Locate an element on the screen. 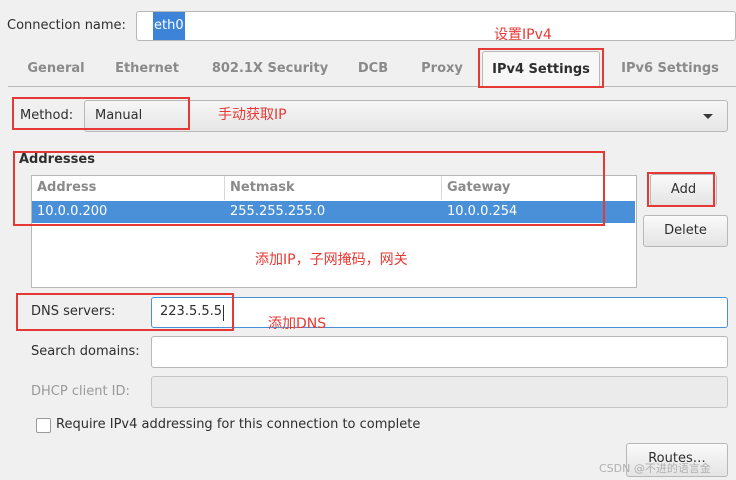  annotation-box-method is located at coordinates (101, 113).